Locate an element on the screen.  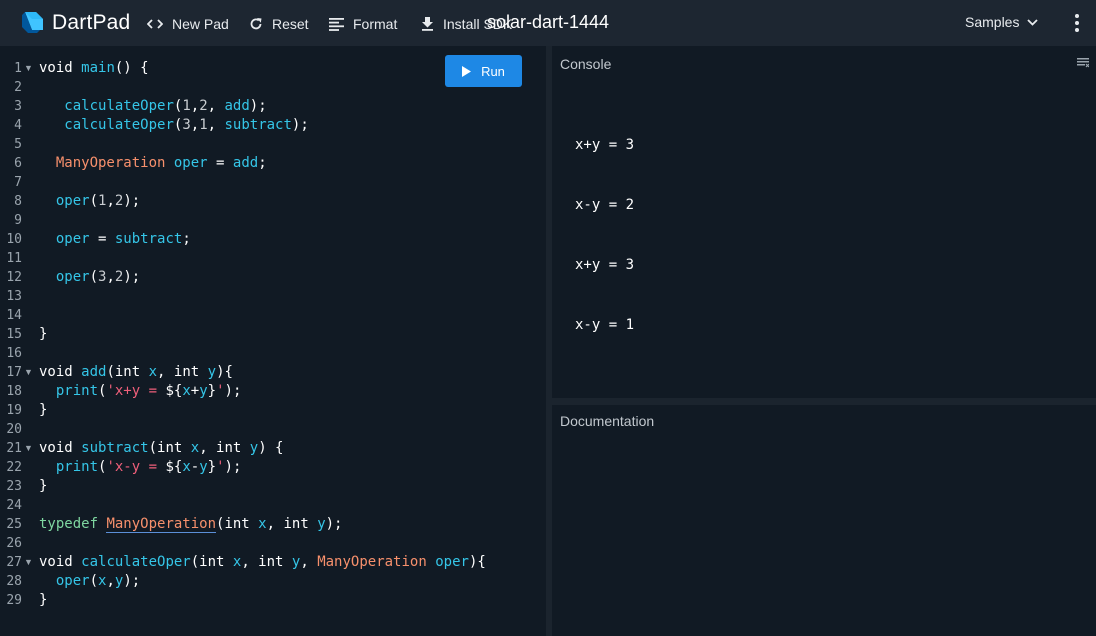
gutter-line: 25 is located at coordinates (18, 524).